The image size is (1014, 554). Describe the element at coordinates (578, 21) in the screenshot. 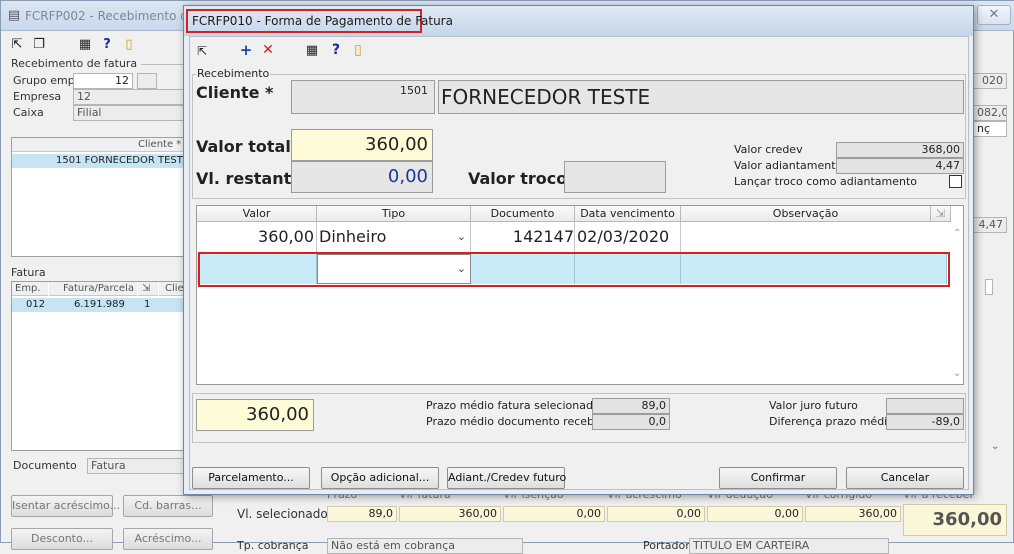

I see `dialog-titlebar: FCRFP010 - Forma de Pagamento de Fatura` at that location.